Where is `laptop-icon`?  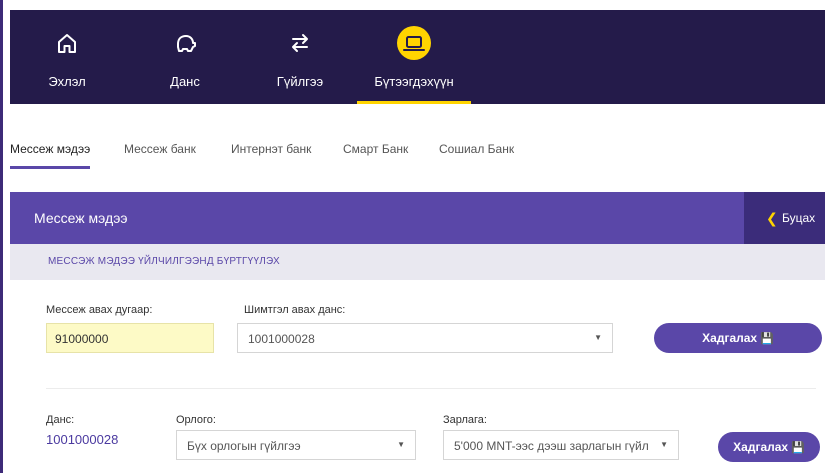
laptop-icon is located at coordinates (414, 43).